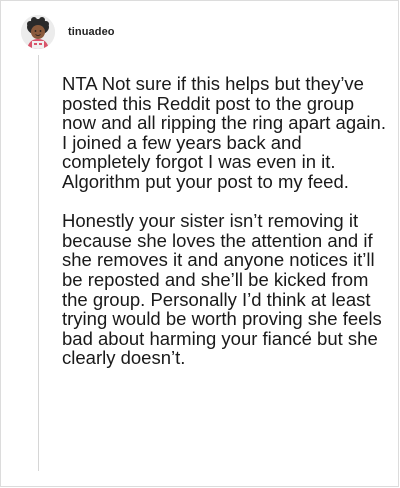 This screenshot has height=488, width=400. What do you see at coordinates (38, 263) in the screenshot?
I see `thread-line` at bounding box center [38, 263].